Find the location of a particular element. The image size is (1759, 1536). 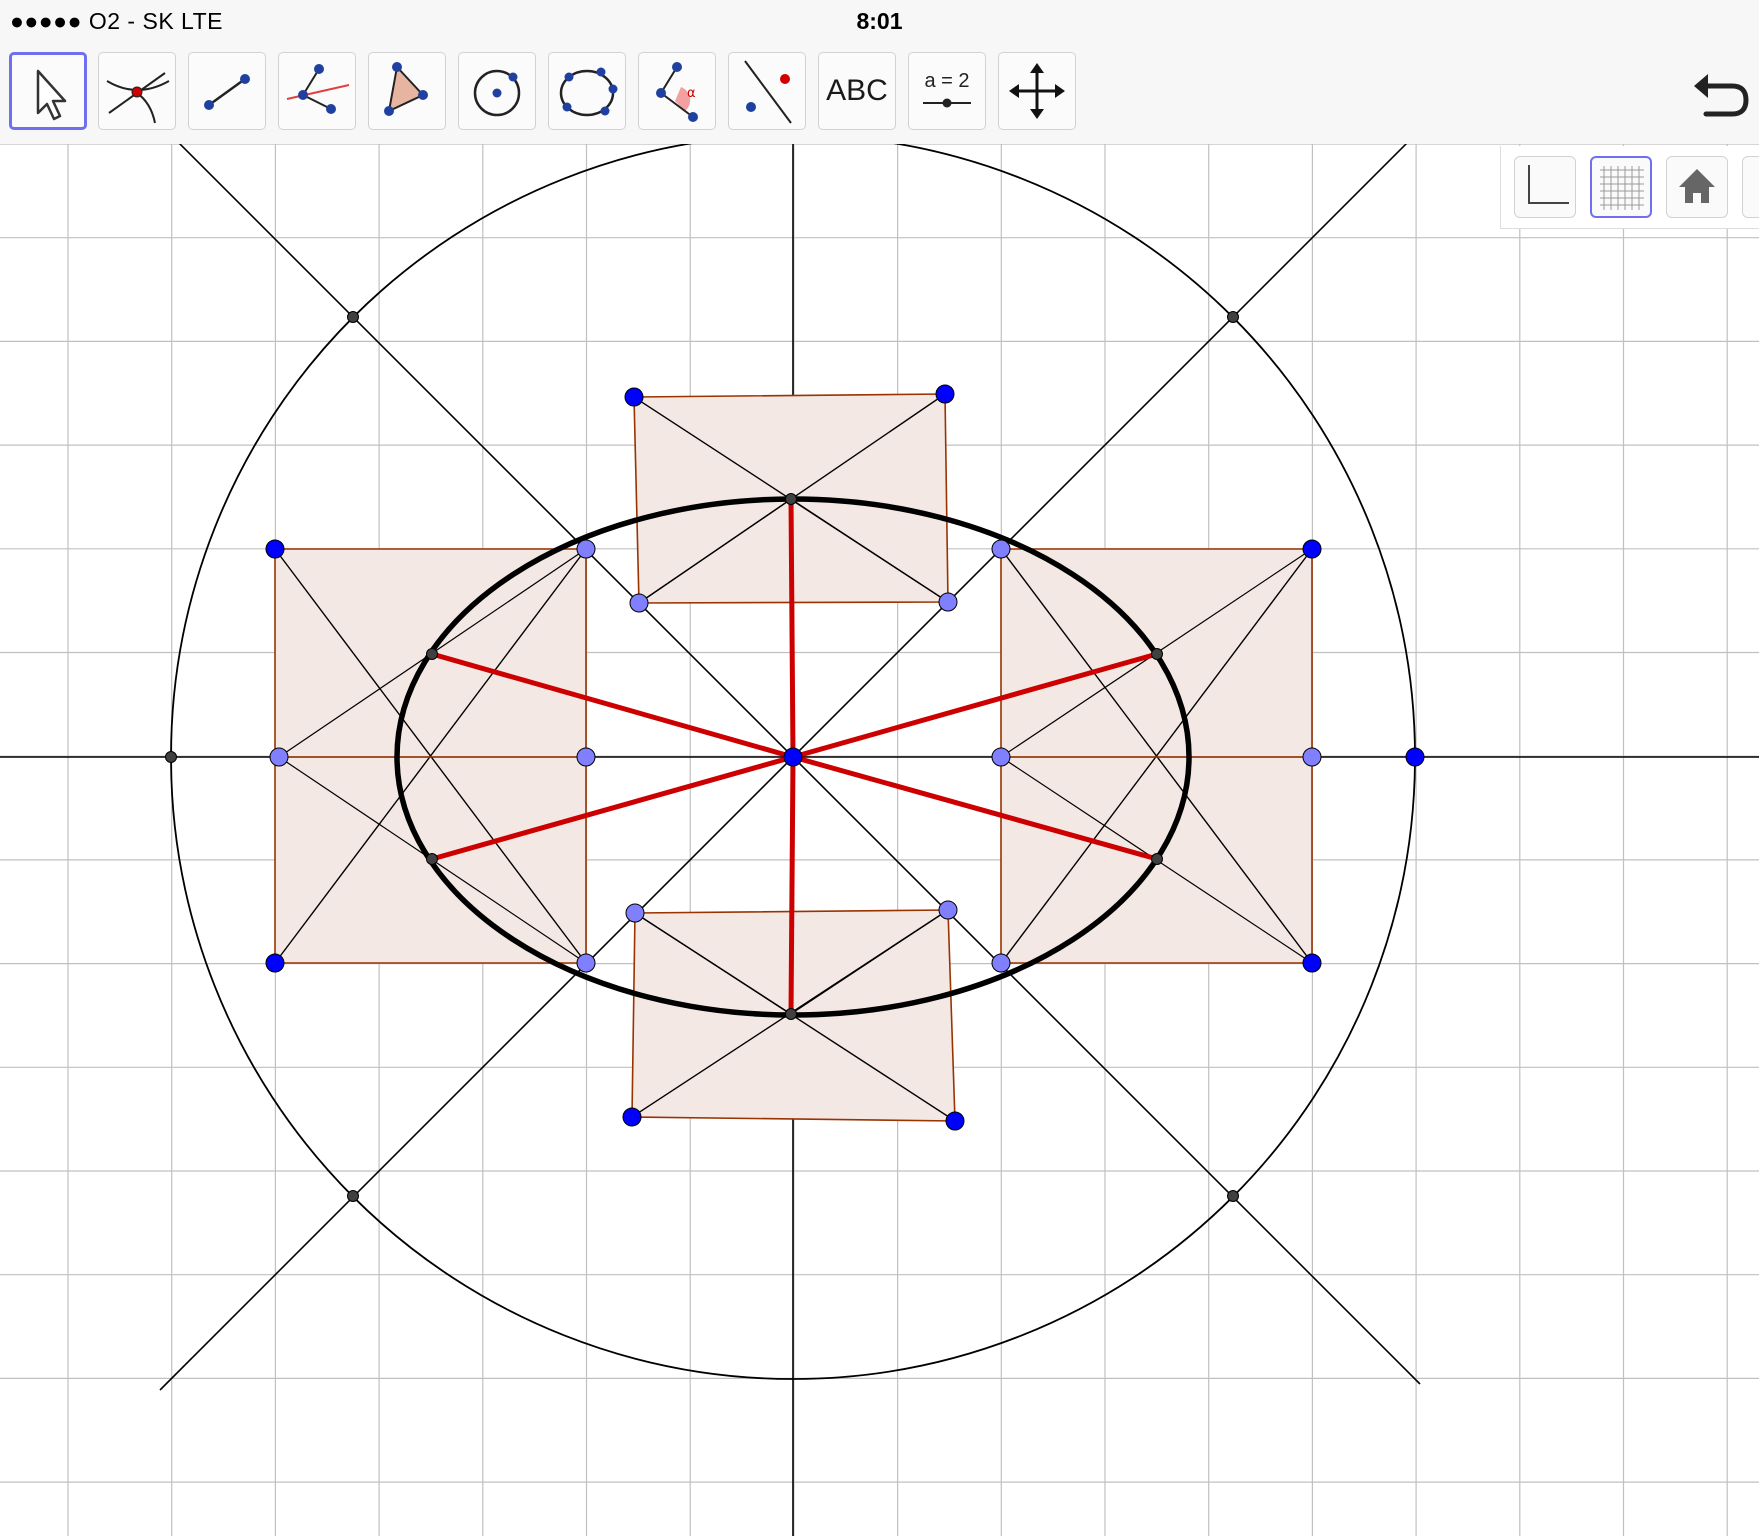

grid-toggle-button is located at coordinates (1621, 187).